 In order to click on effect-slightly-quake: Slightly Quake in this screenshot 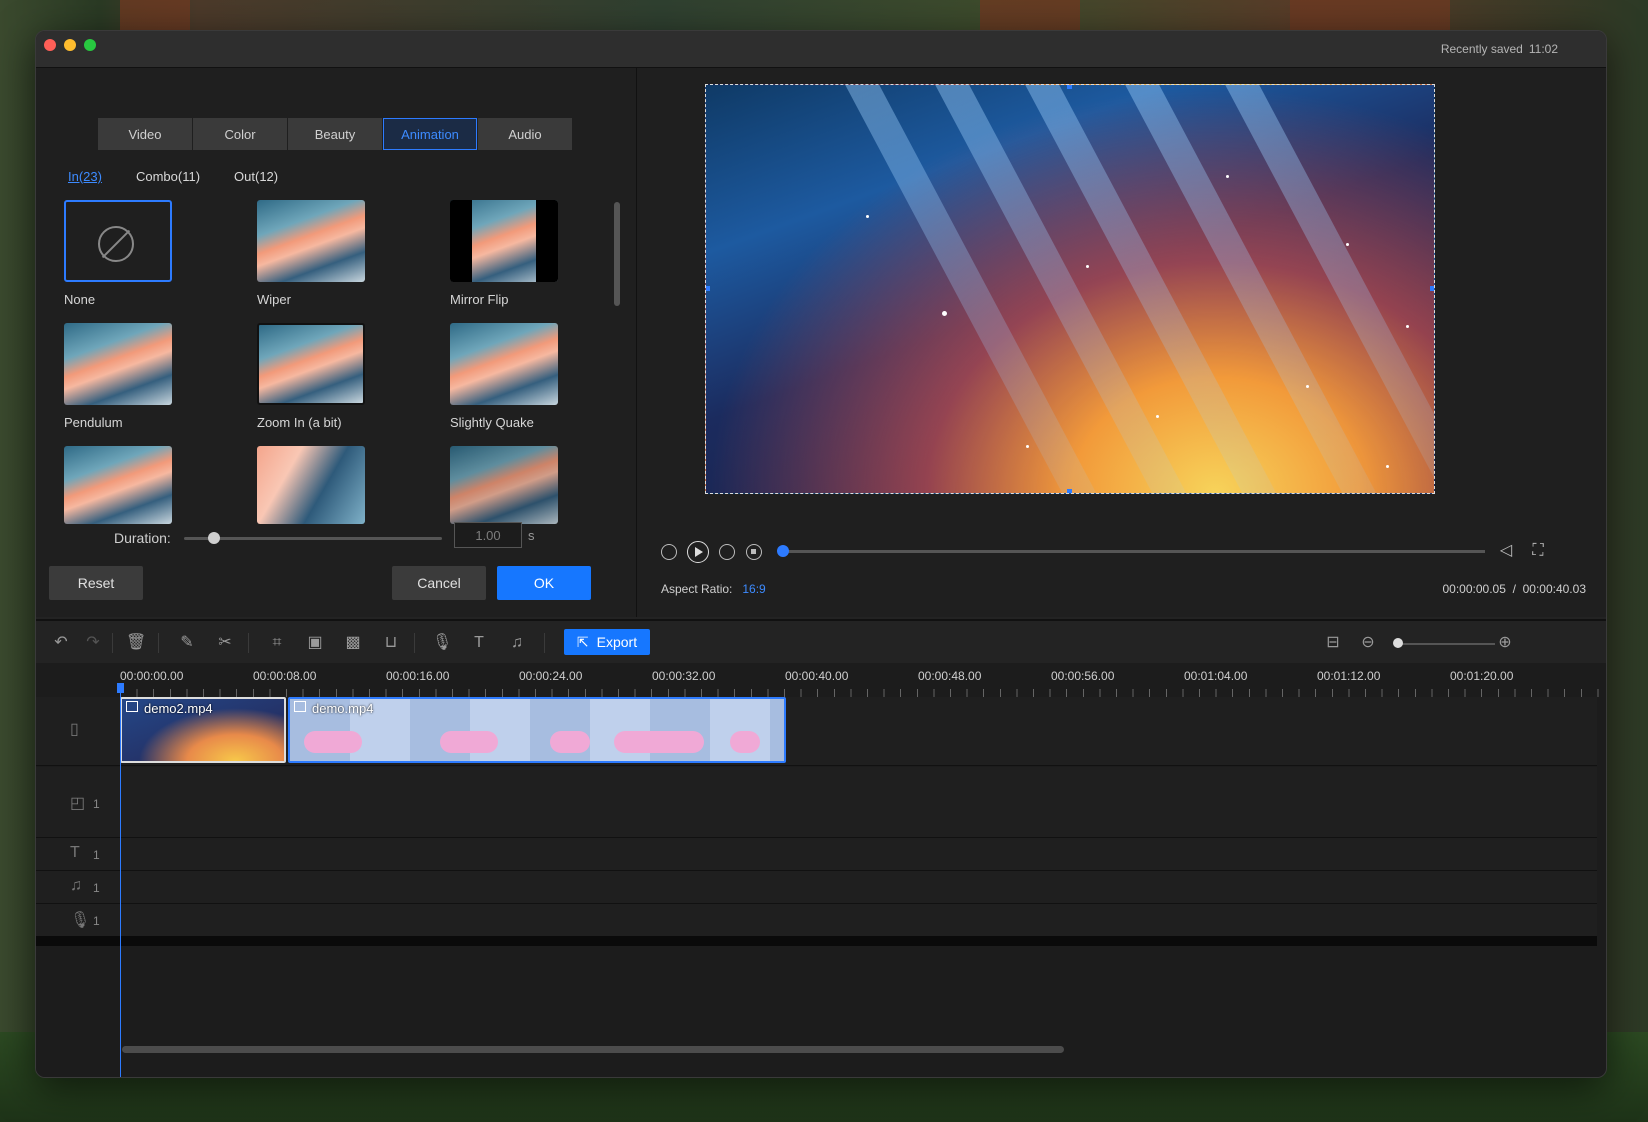, I will do `click(512, 376)`.